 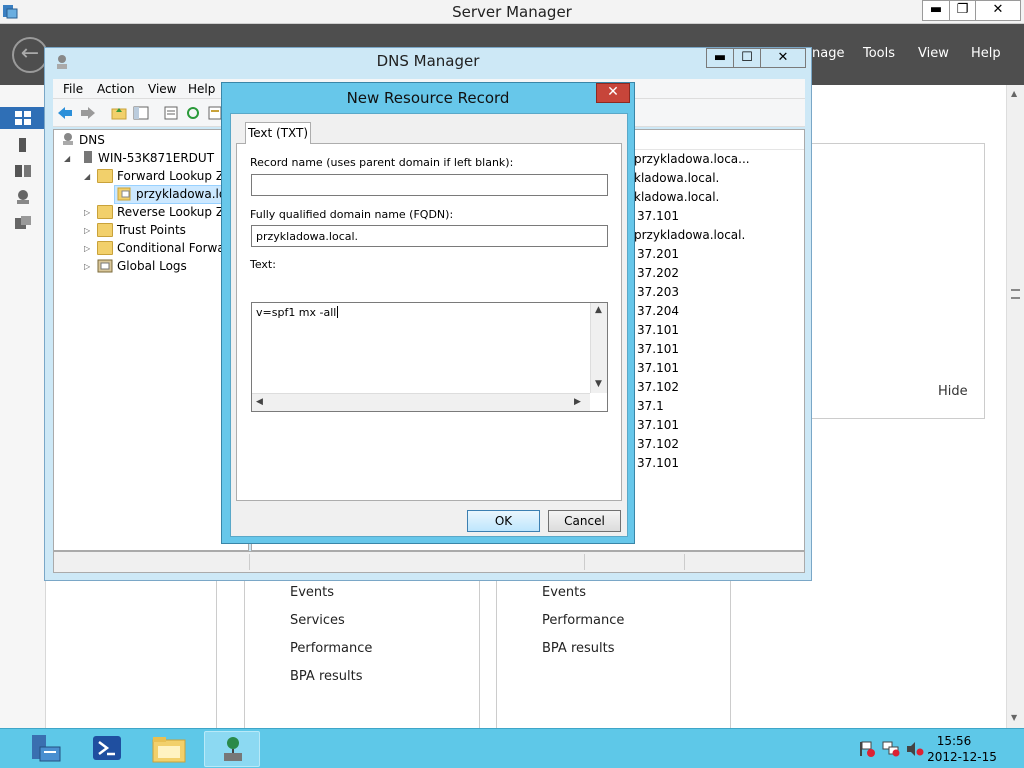 I want to click on record-value: 37.202, so click(x=658, y=273).